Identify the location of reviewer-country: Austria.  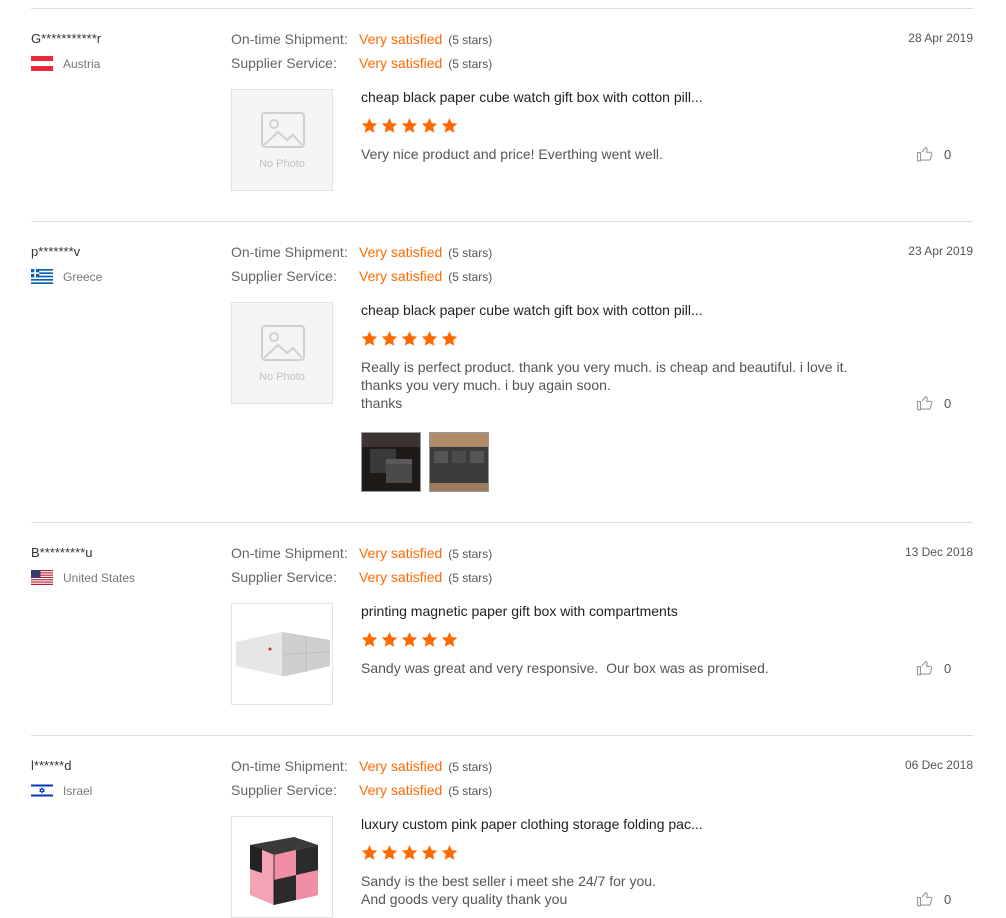
(65, 63).